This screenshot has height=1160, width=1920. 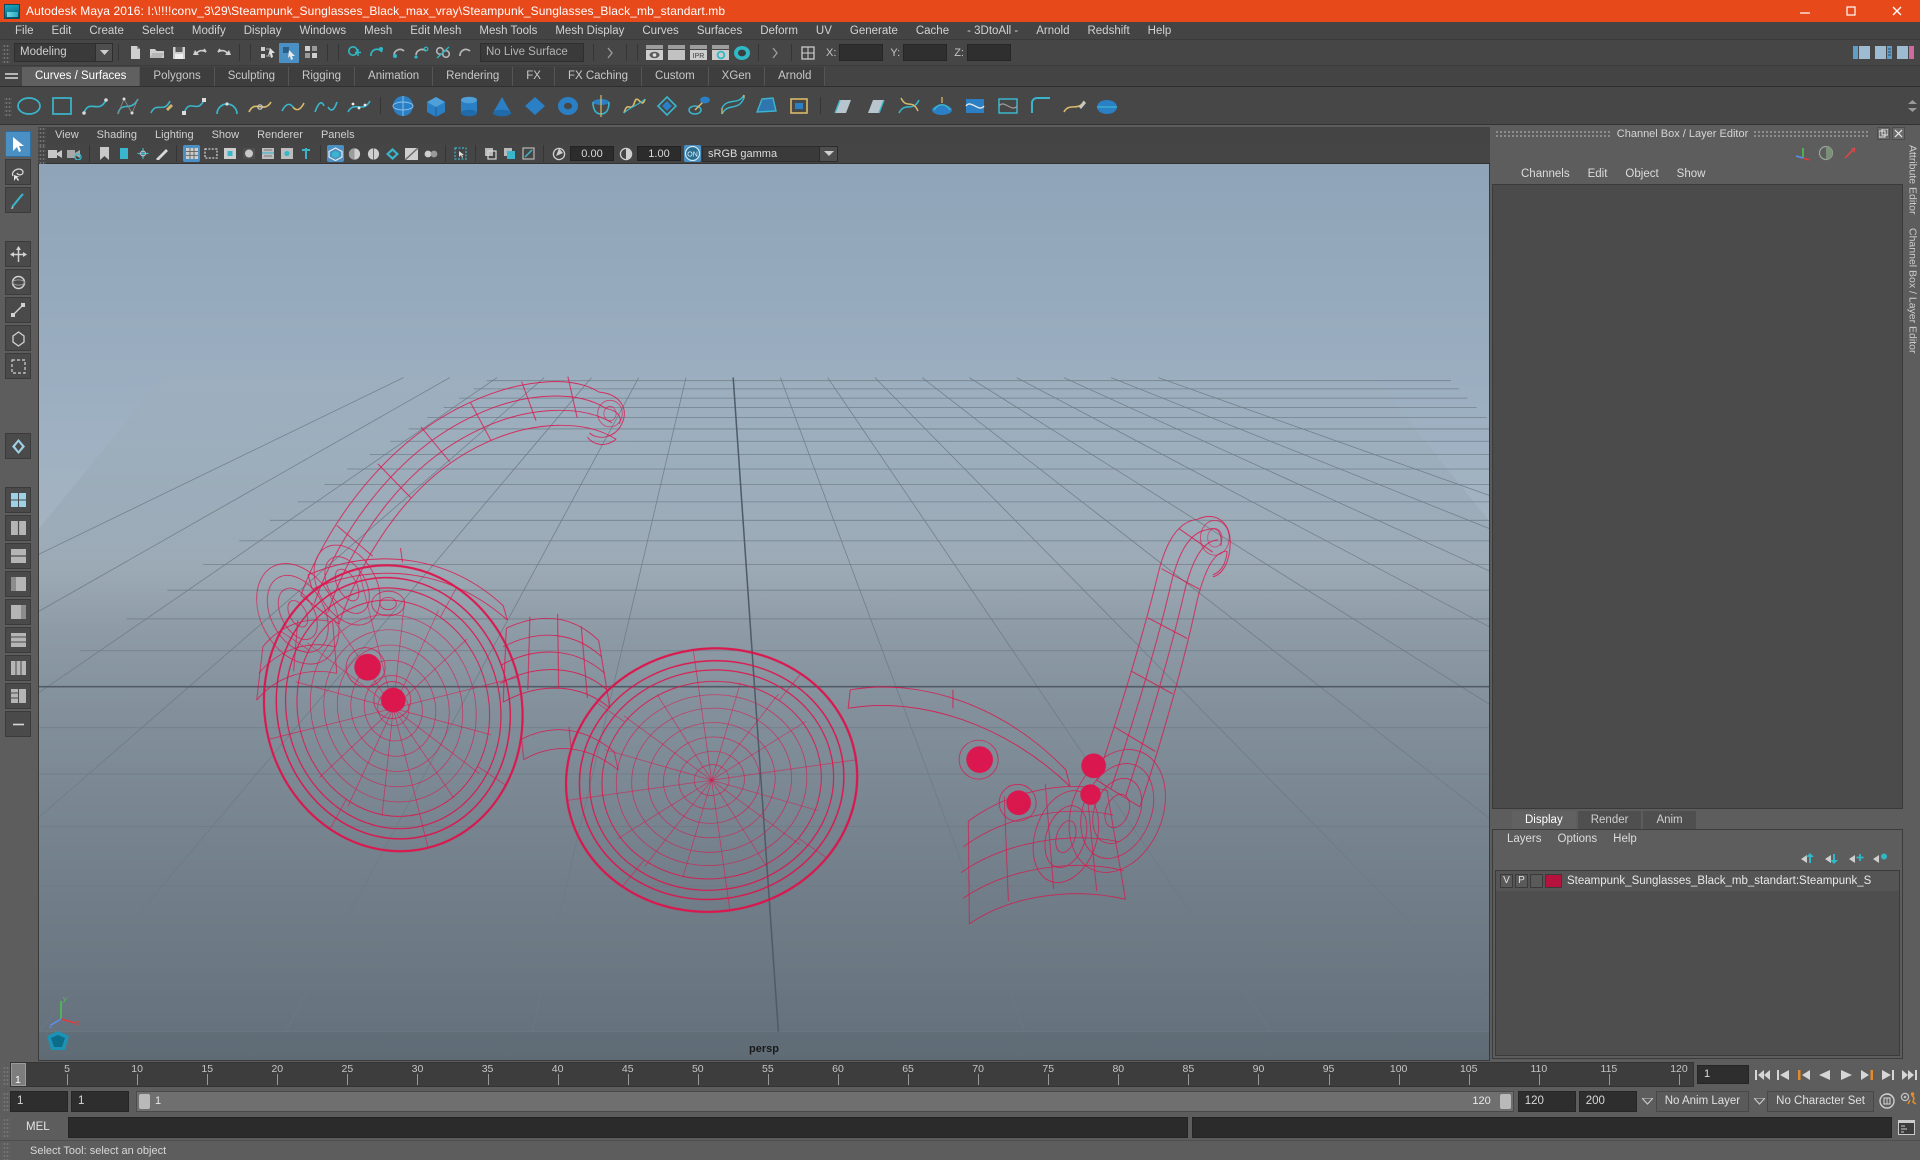 I want to click on move-layer-down-icon, so click(x=1833, y=858).